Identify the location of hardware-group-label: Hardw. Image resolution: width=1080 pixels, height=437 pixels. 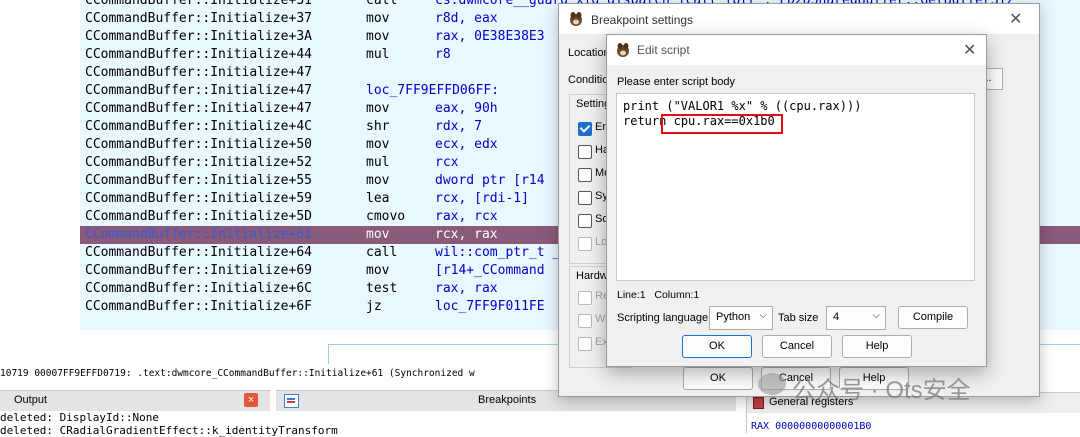
(592, 276).